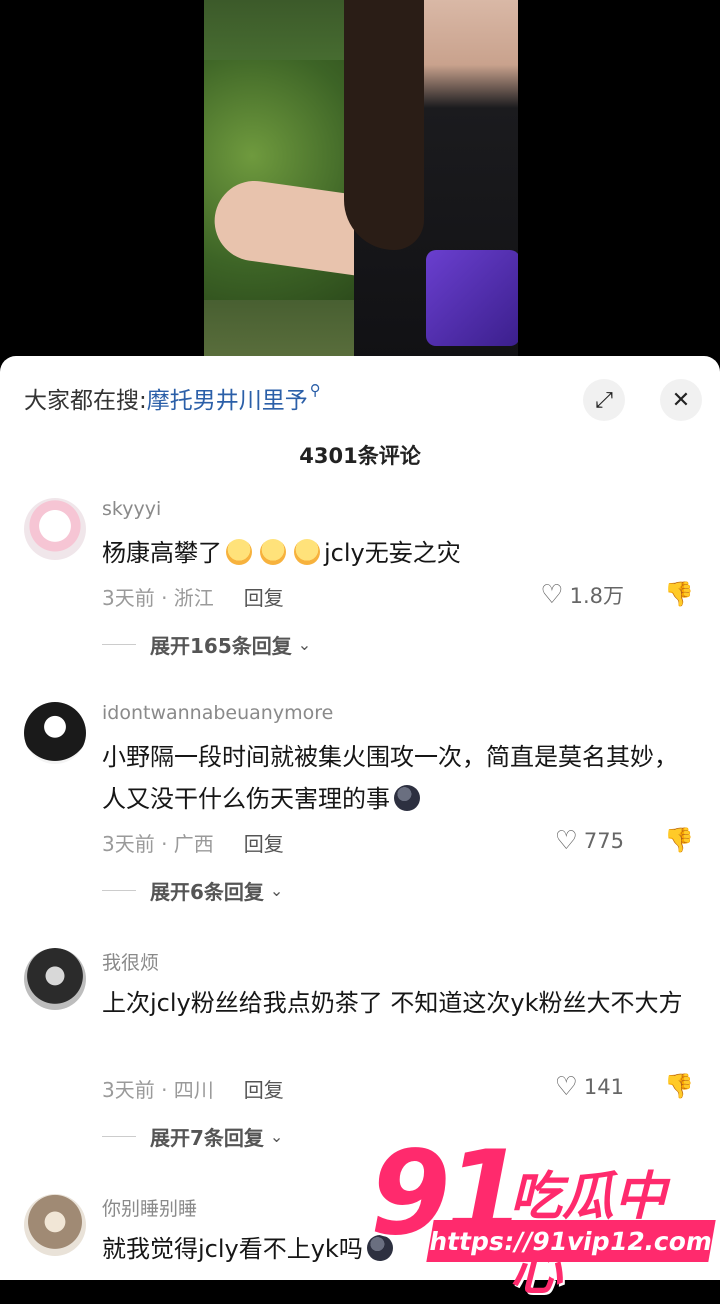  What do you see at coordinates (543, 1214) in the screenshot?
I see `watermark-logo: 91 吃瓜中心 https://91vip12.com` at bounding box center [543, 1214].